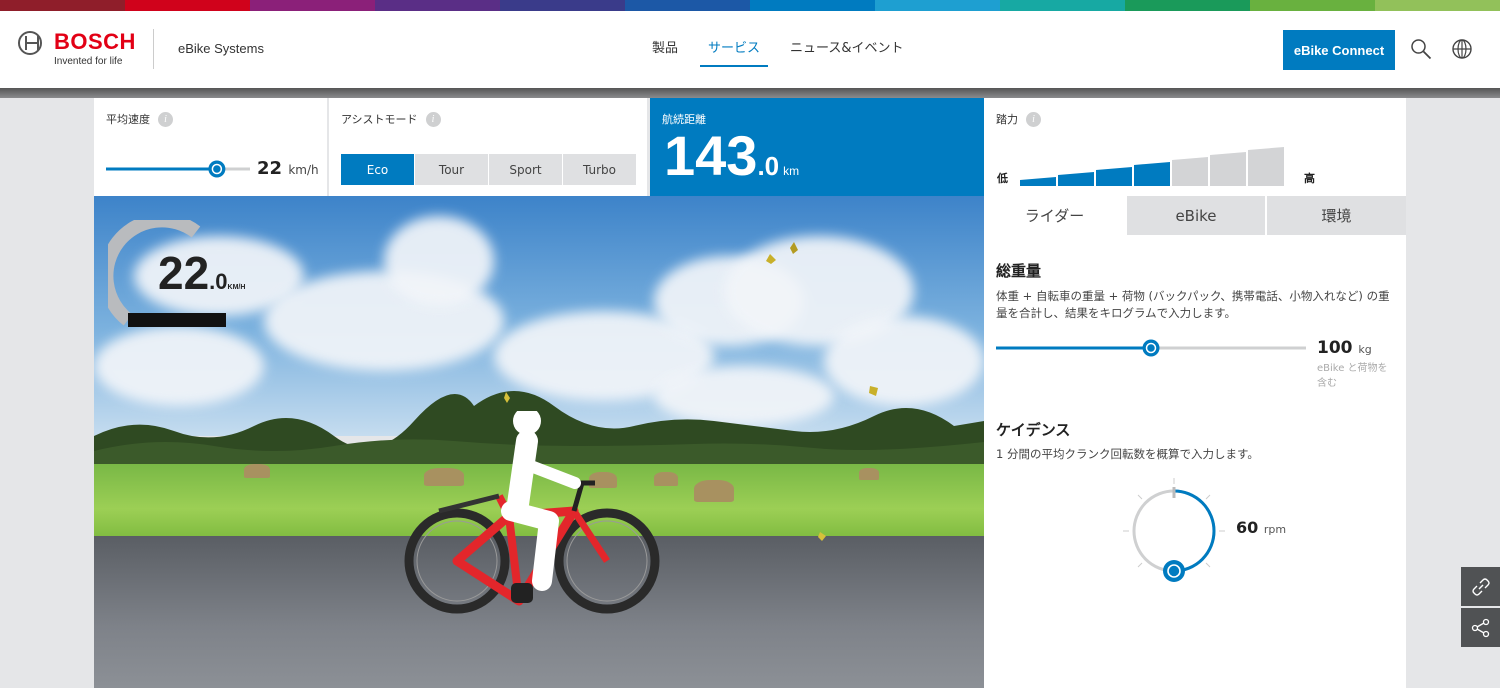  What do you see at coordinates (210, 147) in the screenshot?
I see `avg-speed-card: 平均速度 i` at bounding box center [210, 147].